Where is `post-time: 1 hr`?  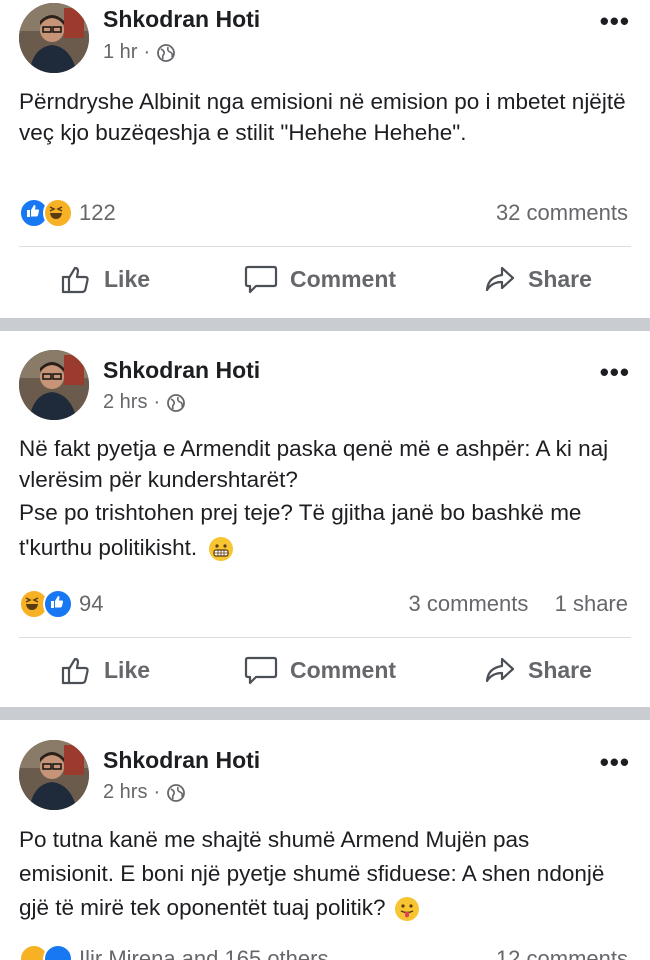 post-time: 1 hr is located at coordinates (120, 52).